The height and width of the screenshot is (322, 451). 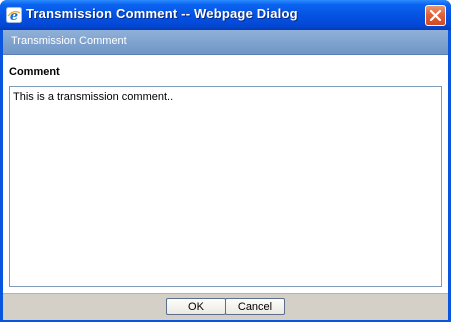 I want to click on cancel-button: Cancel, so click(x=255, y=306).